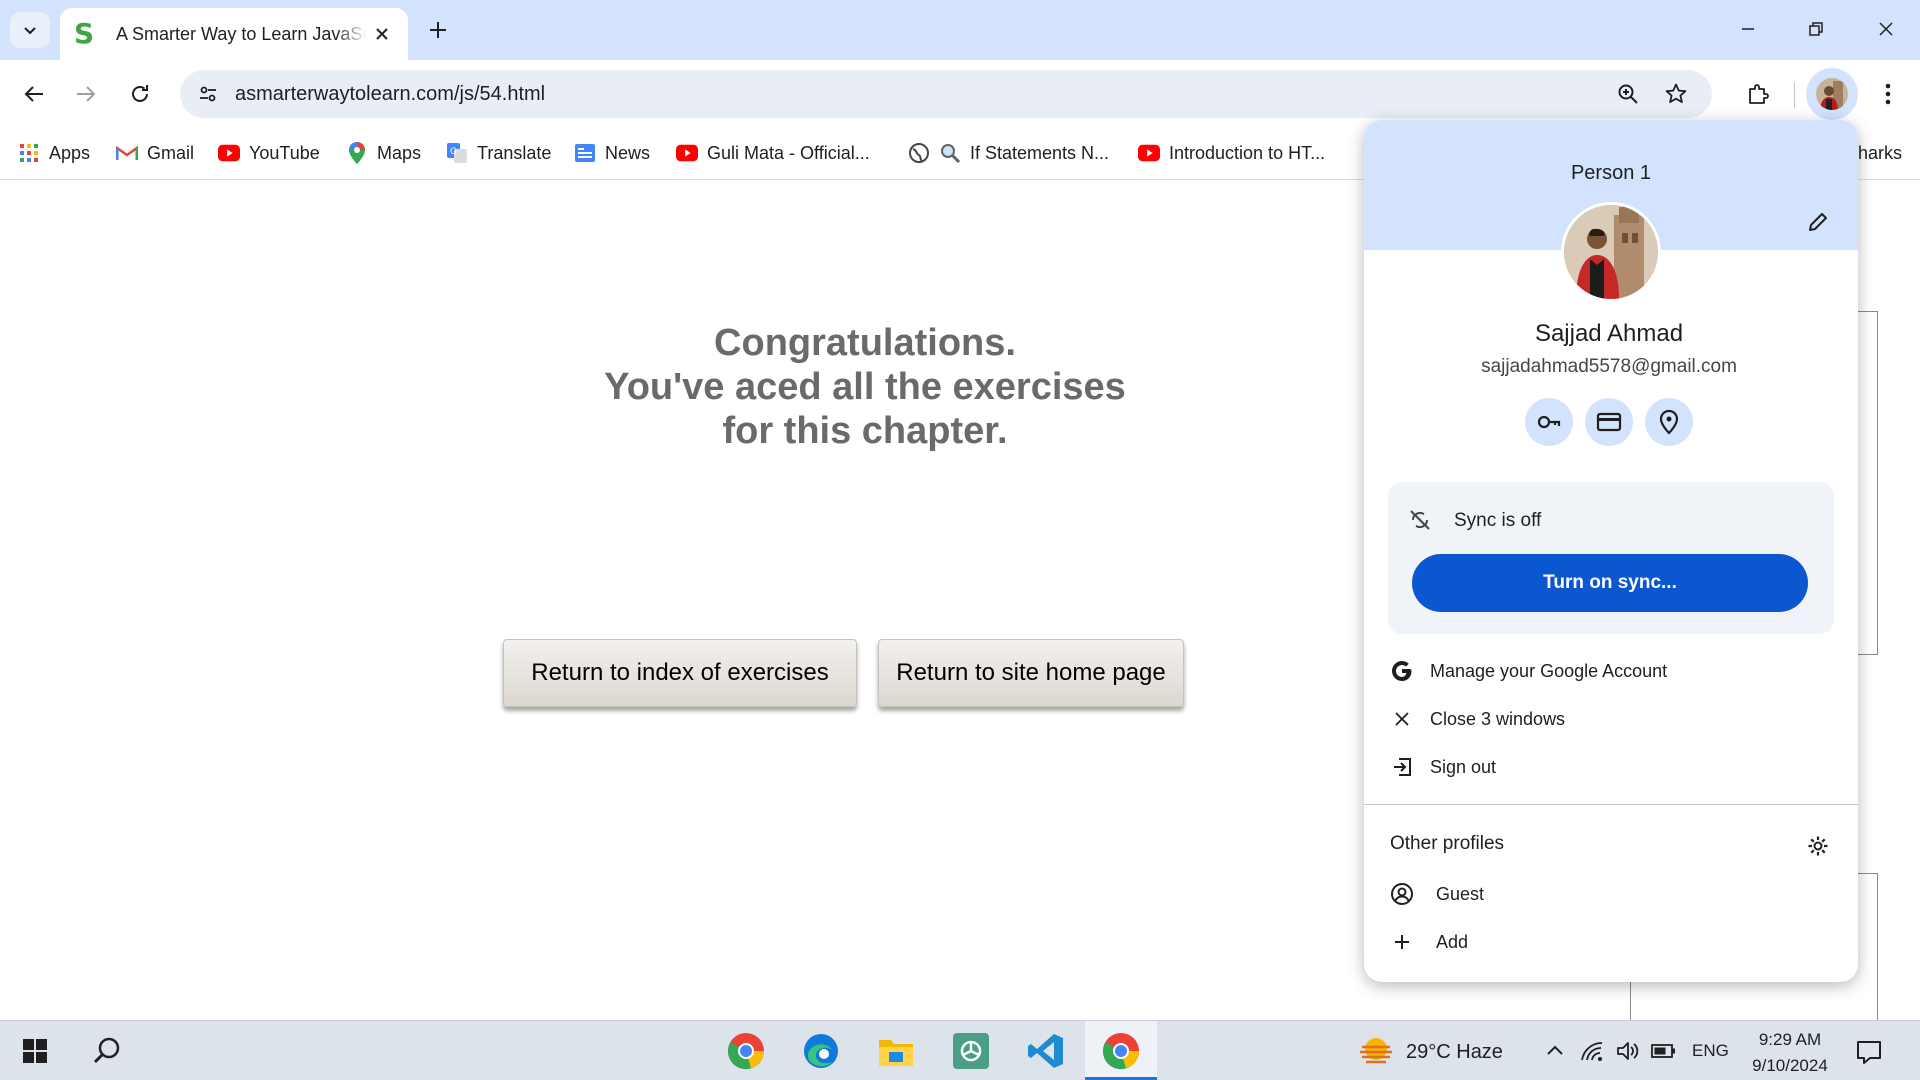  What do you see at coordinates (1669, 422) in the screenshot?
I see `addresses-button` at bounding box center [1669, 422].